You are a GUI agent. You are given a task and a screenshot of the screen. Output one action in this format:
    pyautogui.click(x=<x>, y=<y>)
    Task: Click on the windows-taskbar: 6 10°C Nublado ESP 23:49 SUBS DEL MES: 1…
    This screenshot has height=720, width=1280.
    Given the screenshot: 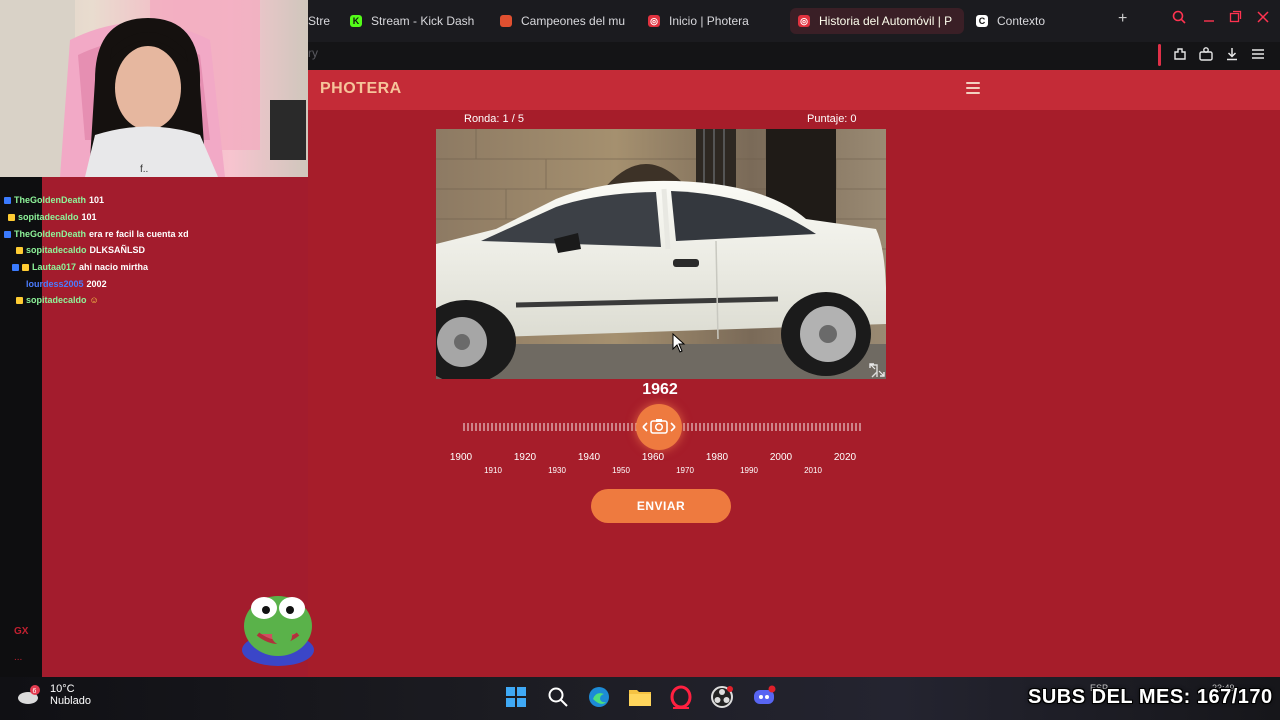 What is the action you would take?
    pyautogui.click(x=640, y=698)
    